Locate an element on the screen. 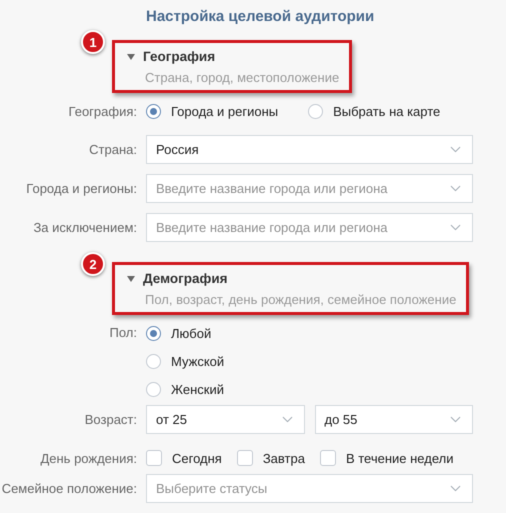  checkbox-option: Завтра is located at coordinates (270, 458).